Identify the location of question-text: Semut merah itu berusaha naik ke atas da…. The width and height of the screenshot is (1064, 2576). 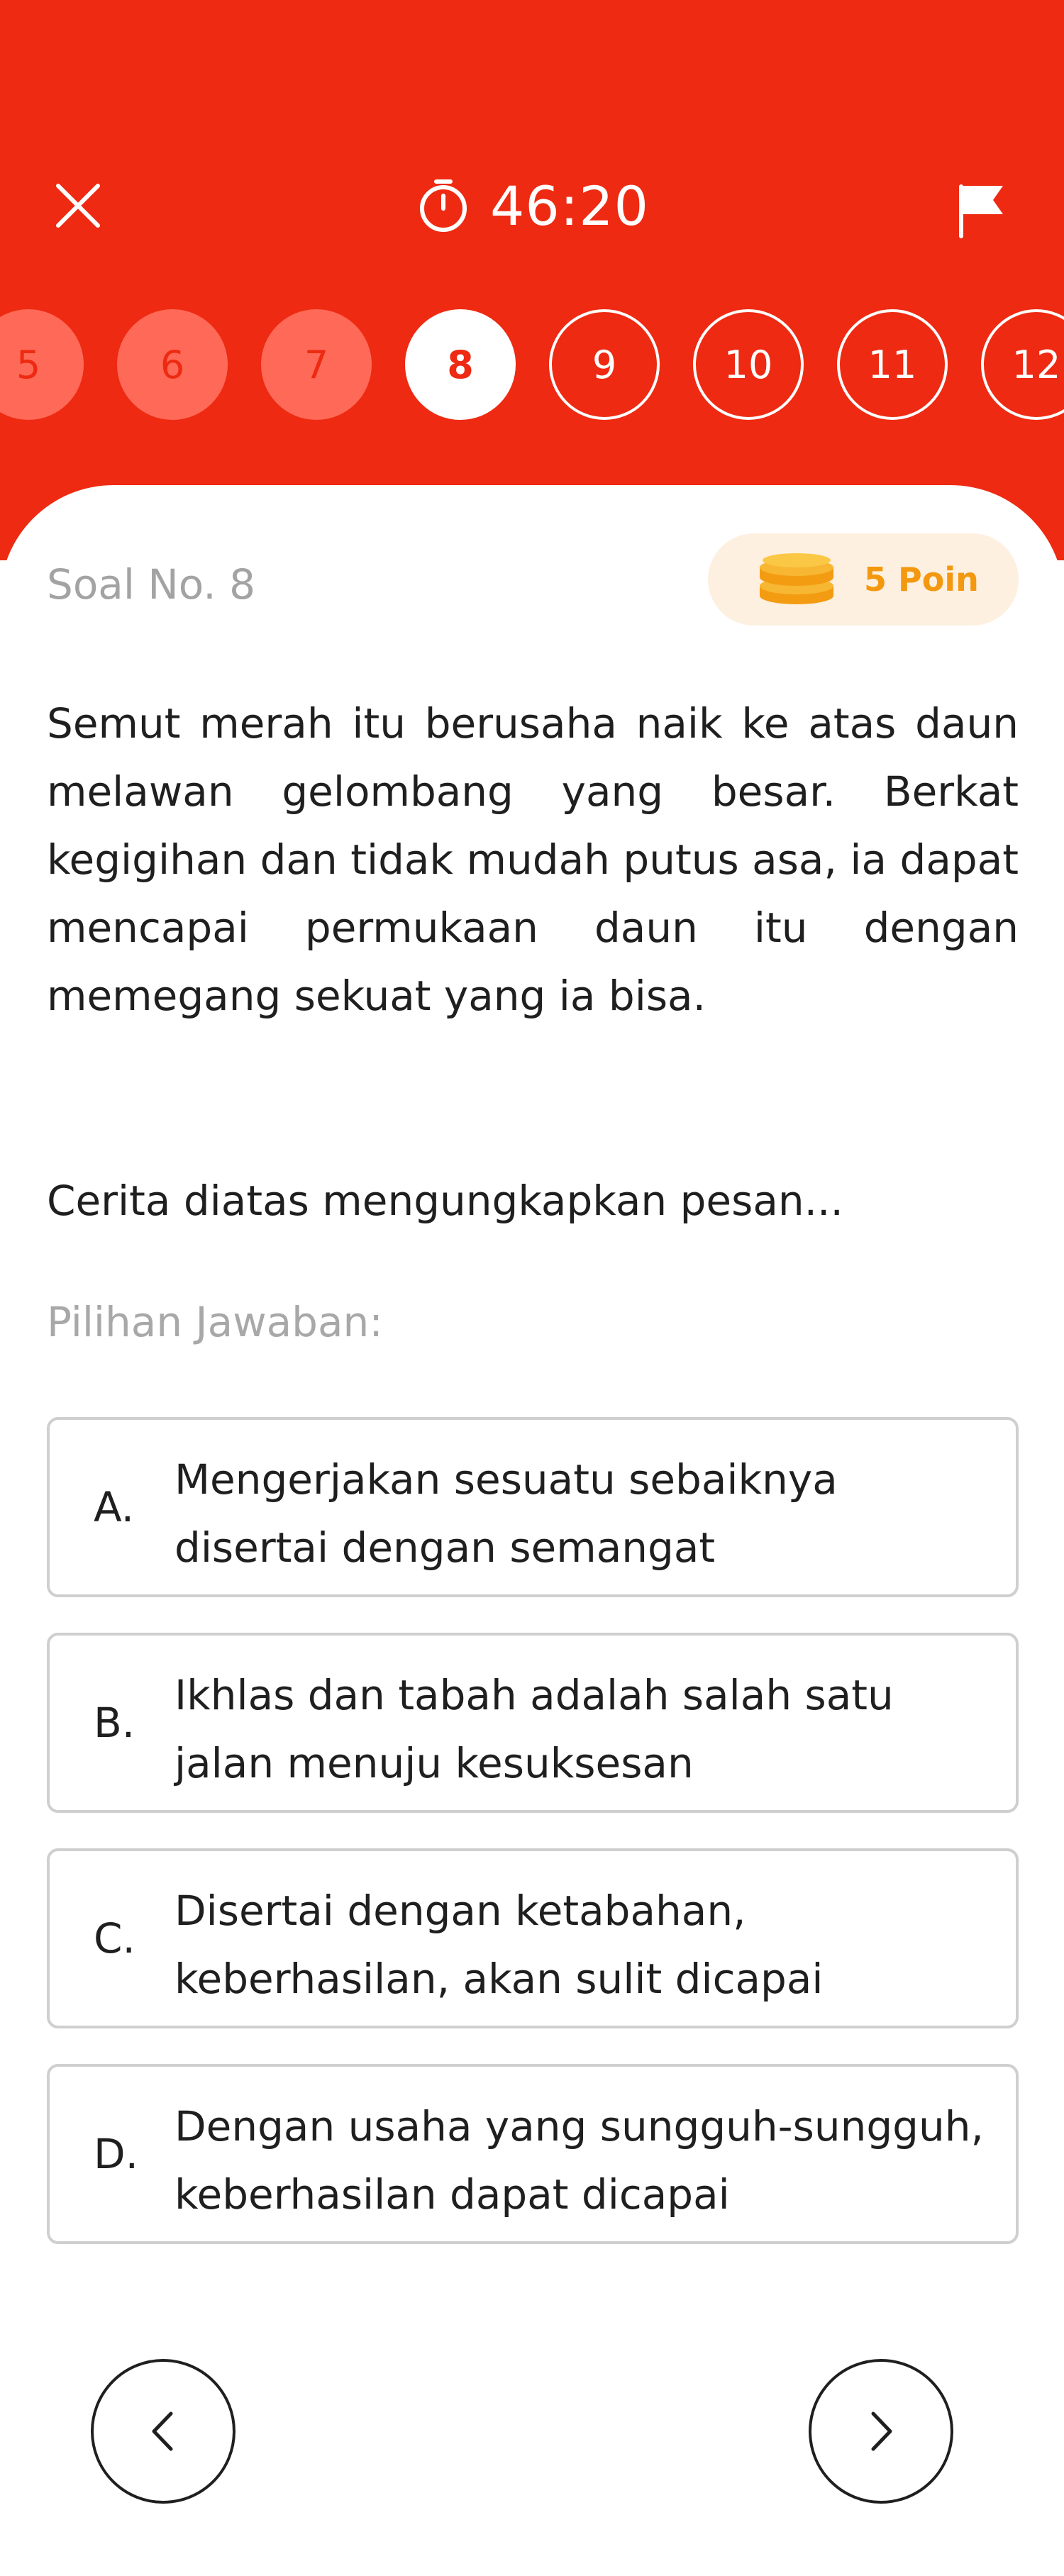
(533, 859).